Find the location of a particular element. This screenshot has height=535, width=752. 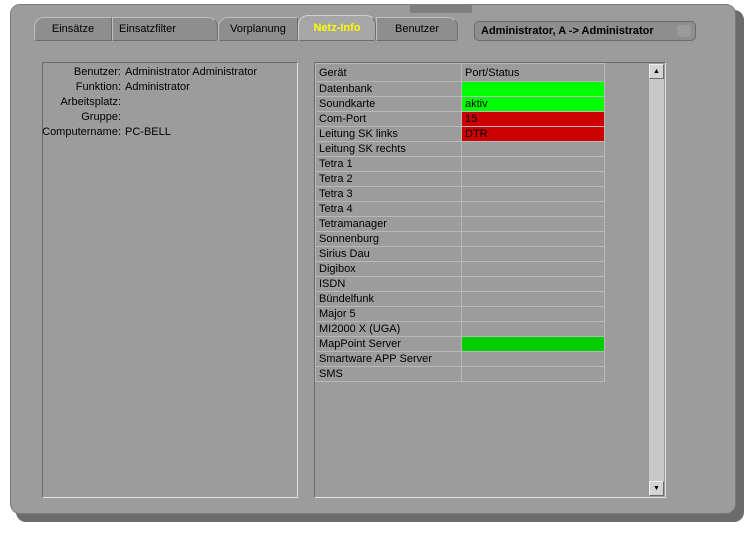

table-row: Tetra 1 is located at coordinates (460, 164).